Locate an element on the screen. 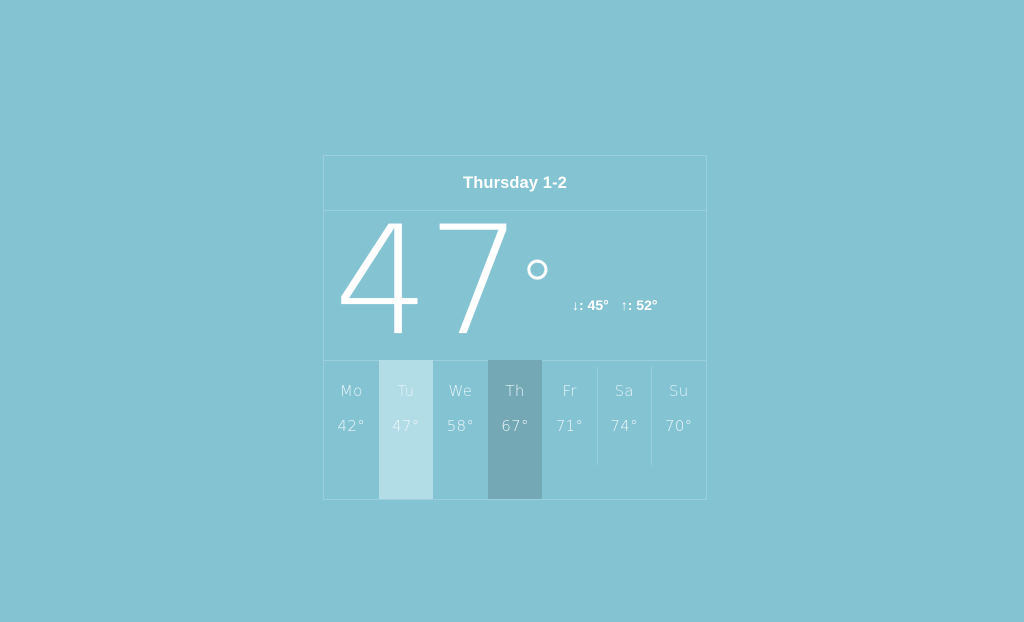 The height and width of the screenshot is (622, 1024). forecast-day-temperature: 58° is located at coordinates (460, 426).